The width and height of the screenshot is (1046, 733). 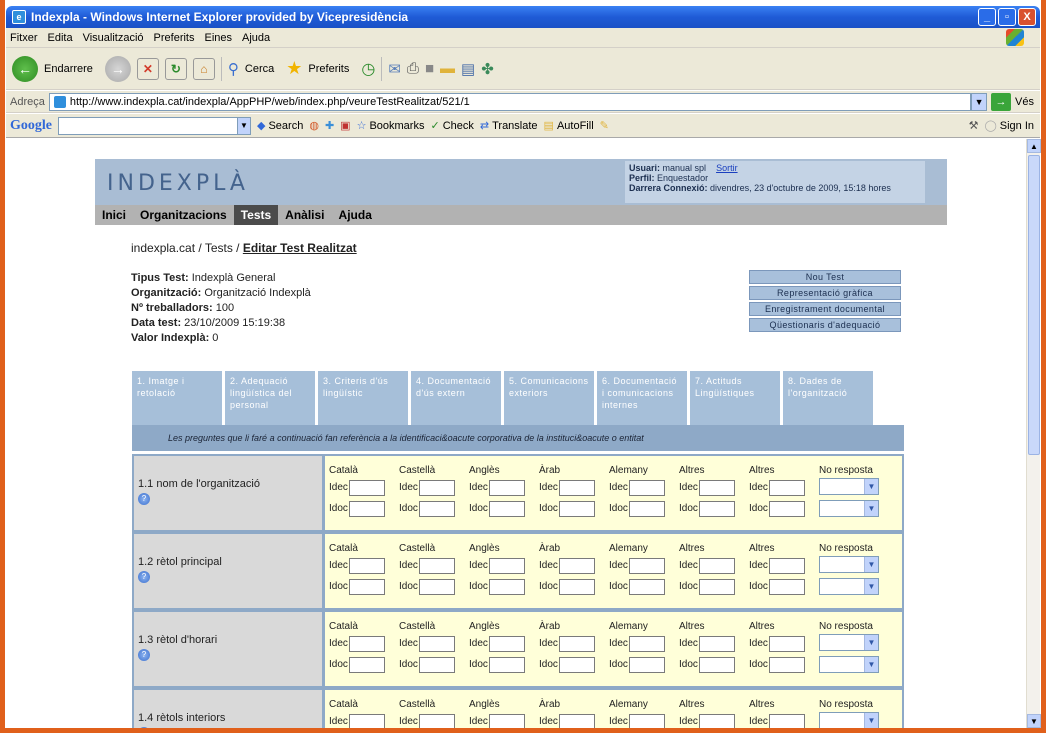 What do you see at coordinates (256, 38) in the screenshot?
I see `menu-help: Ajuda` at bounding box center [256, 38].